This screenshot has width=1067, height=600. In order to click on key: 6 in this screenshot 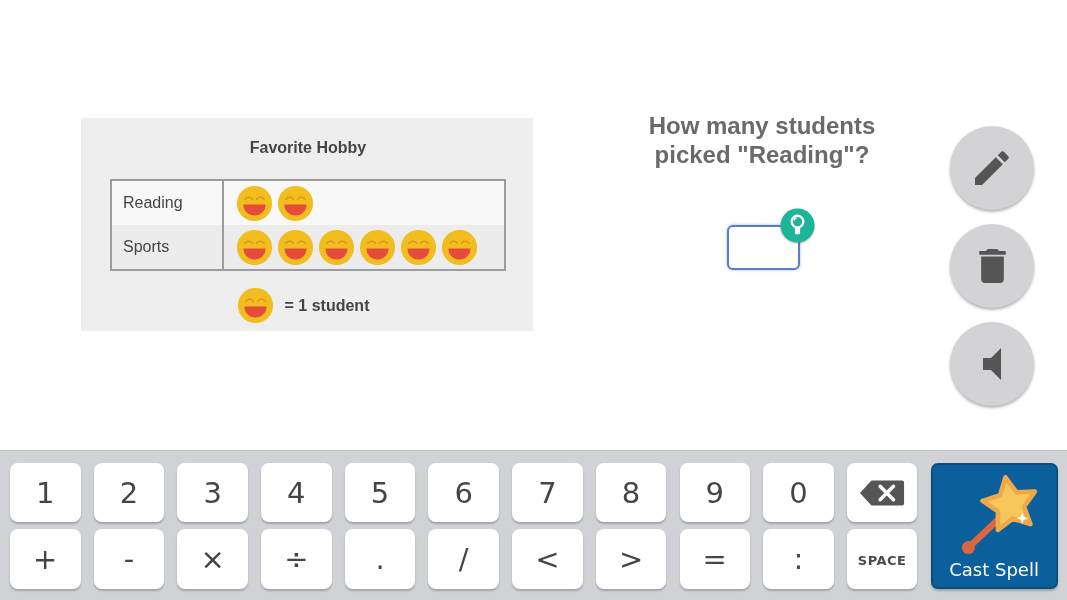, I will do `click(463, 492)`.